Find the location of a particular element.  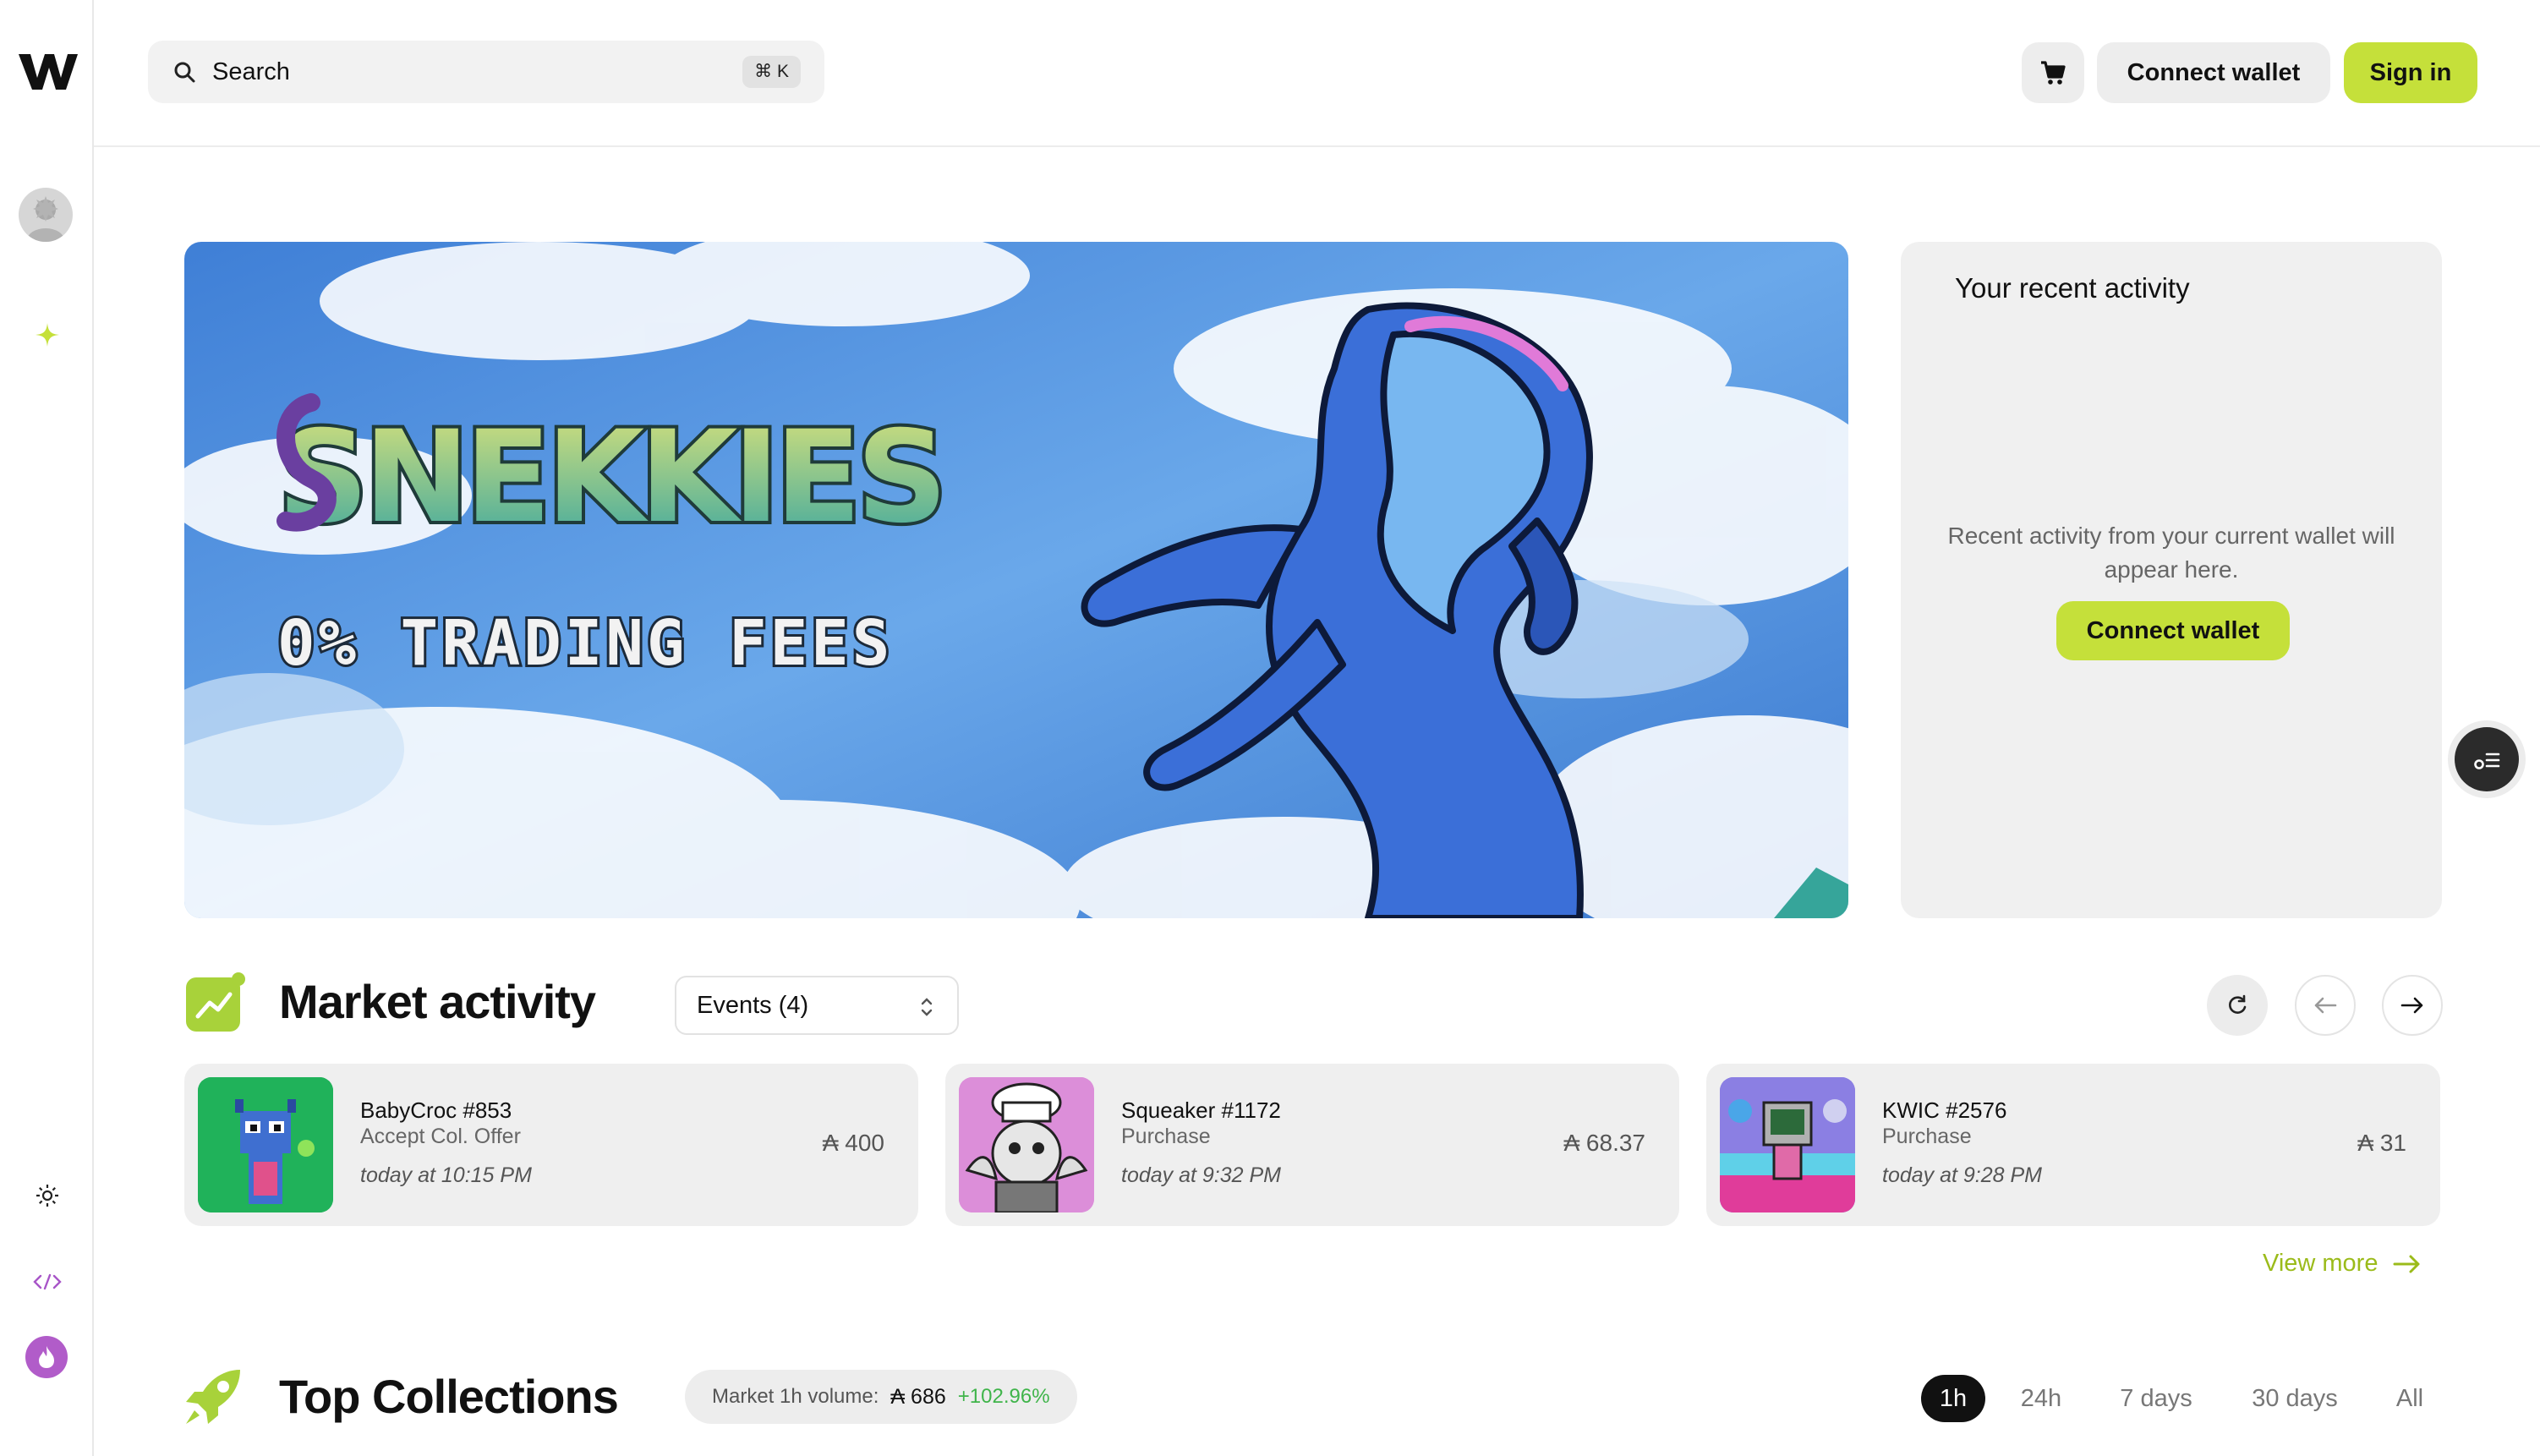

volume-label: Market 1h volume: is located at coordinates (795, 1396).